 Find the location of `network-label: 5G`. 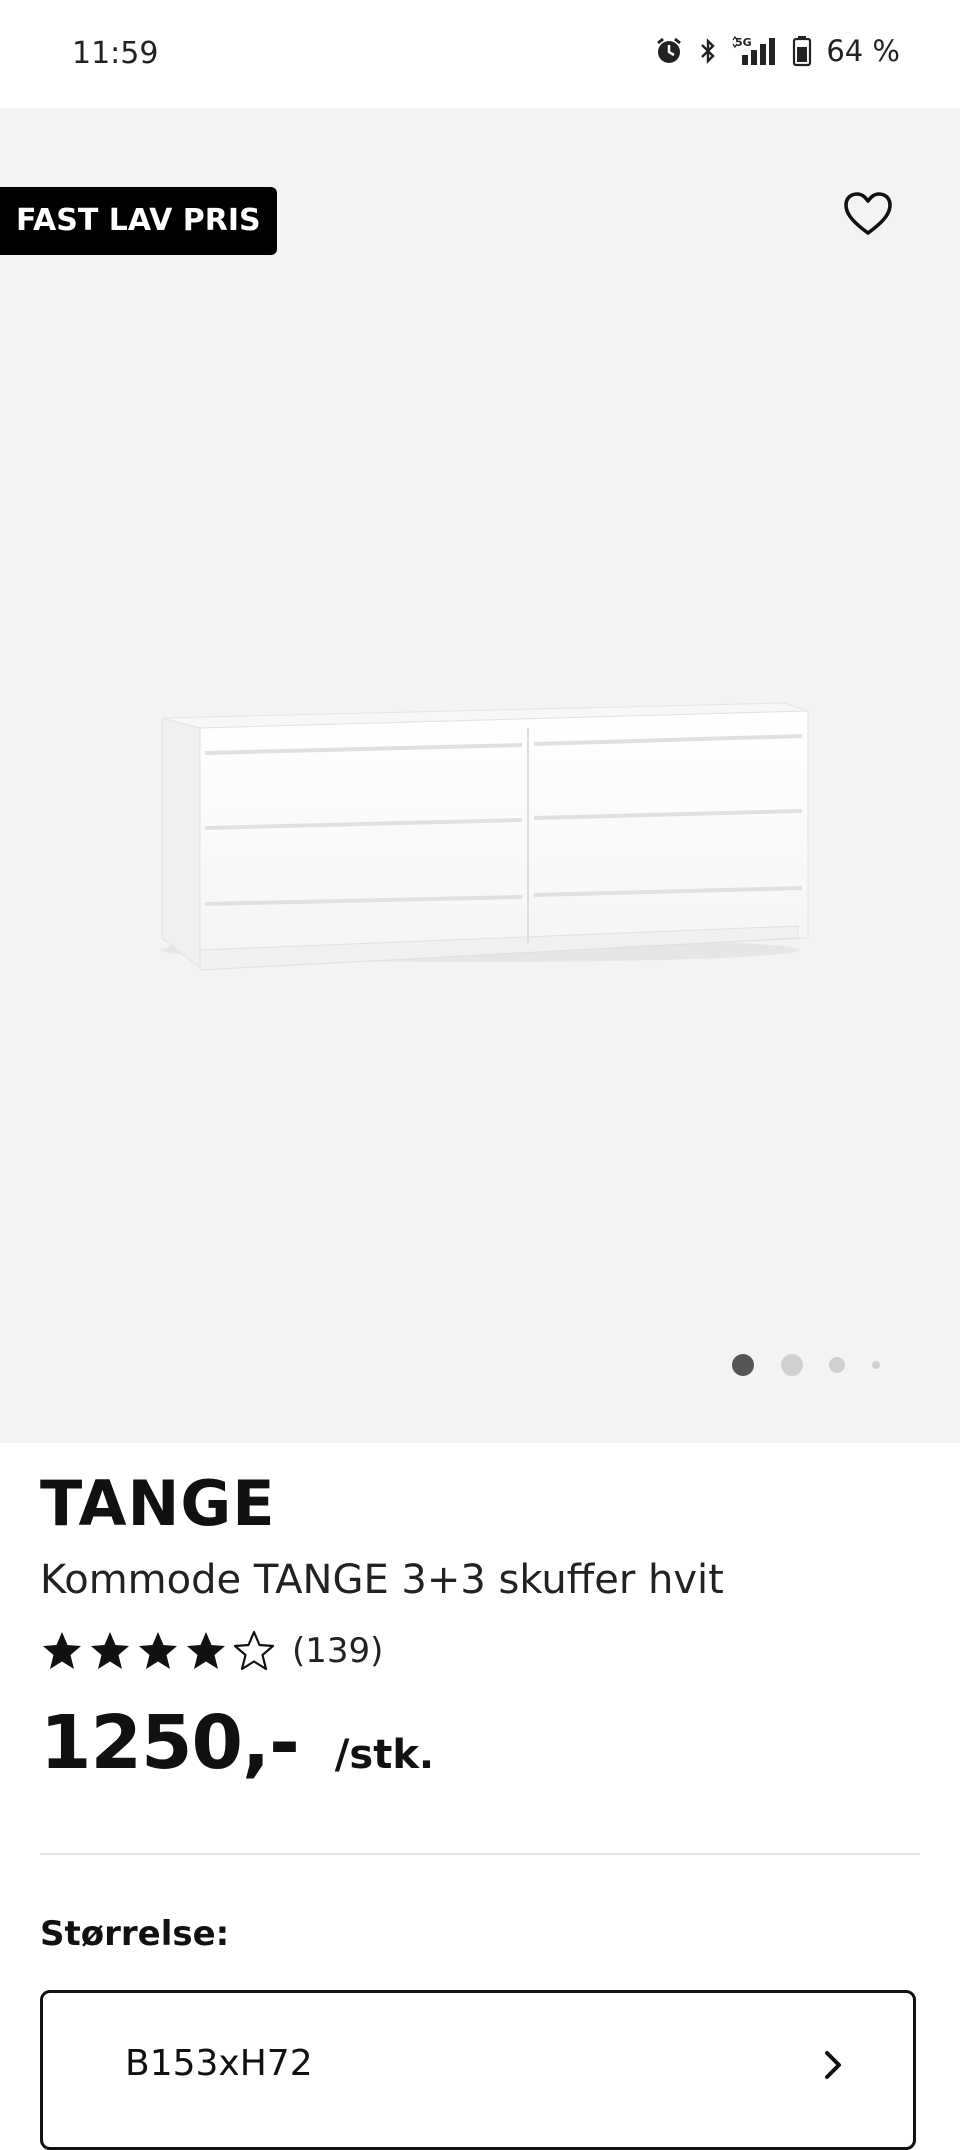

network-label: 5G is located at coordinates (743, 42).